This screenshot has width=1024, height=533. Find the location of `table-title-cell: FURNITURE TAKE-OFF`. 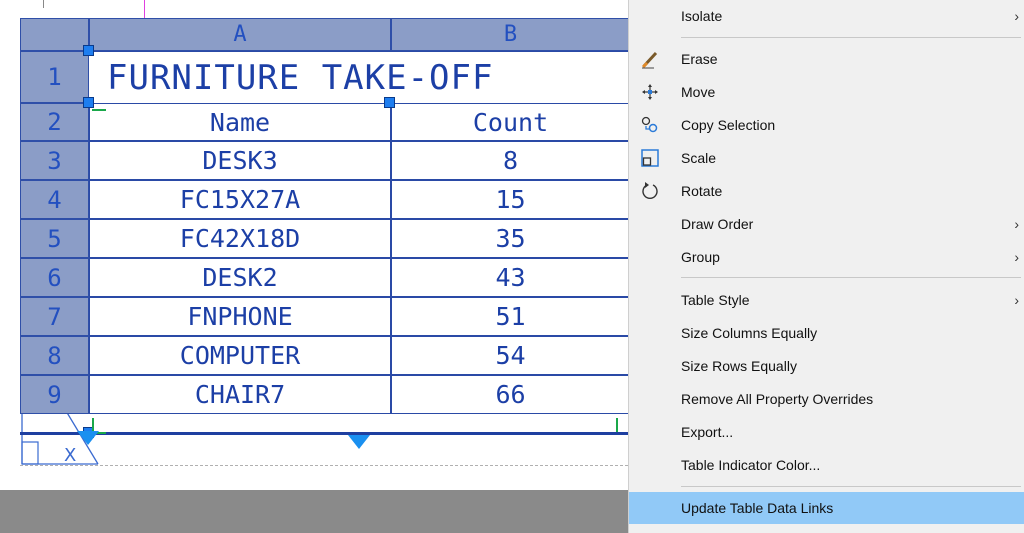

table-title-cell: FURNITURE TAKE-OFF is located at coordinates (358, 77).